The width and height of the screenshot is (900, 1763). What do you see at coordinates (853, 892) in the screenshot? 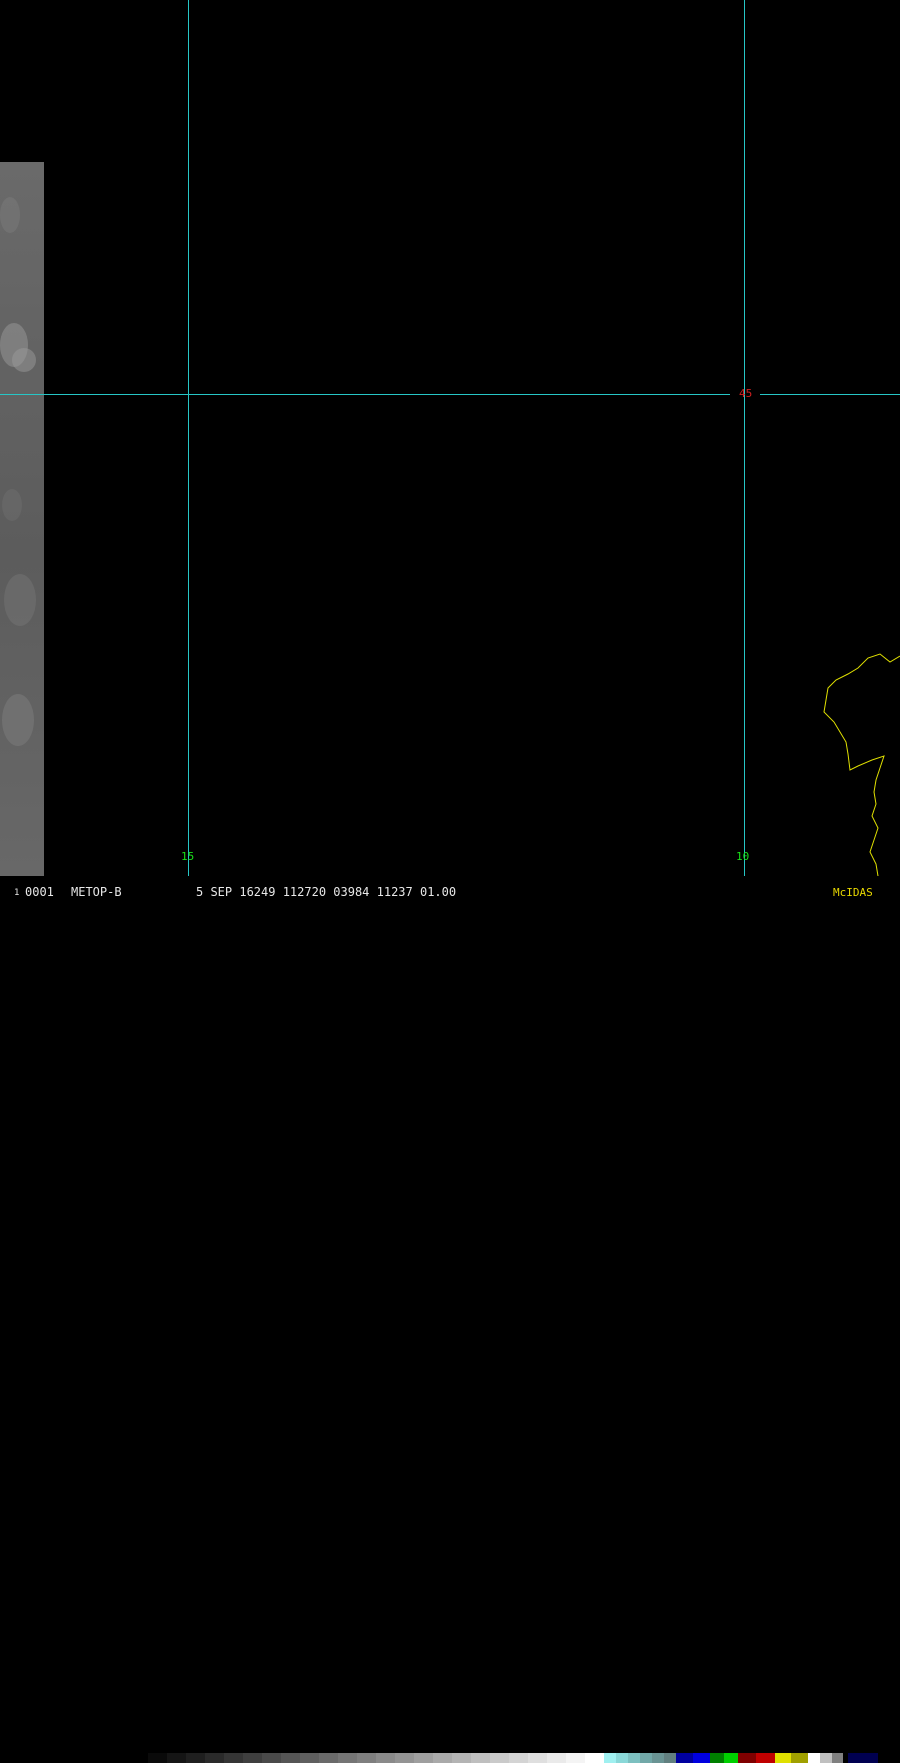
I see `product-label: McIDAS` at bounding box center [853, 892].